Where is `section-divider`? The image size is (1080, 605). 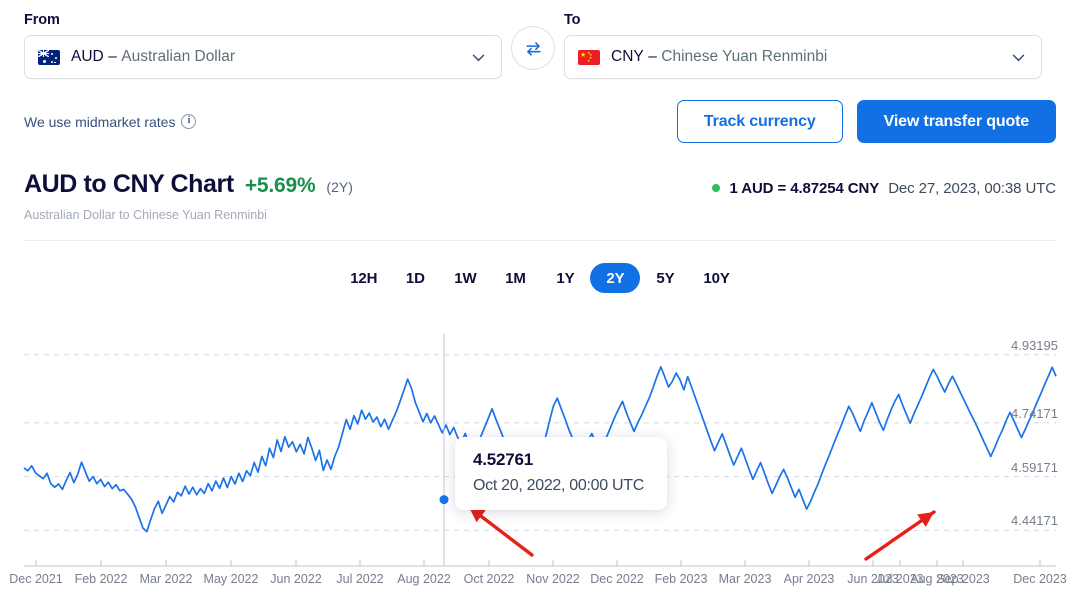
section-divider is located at coordinates (540, 240).